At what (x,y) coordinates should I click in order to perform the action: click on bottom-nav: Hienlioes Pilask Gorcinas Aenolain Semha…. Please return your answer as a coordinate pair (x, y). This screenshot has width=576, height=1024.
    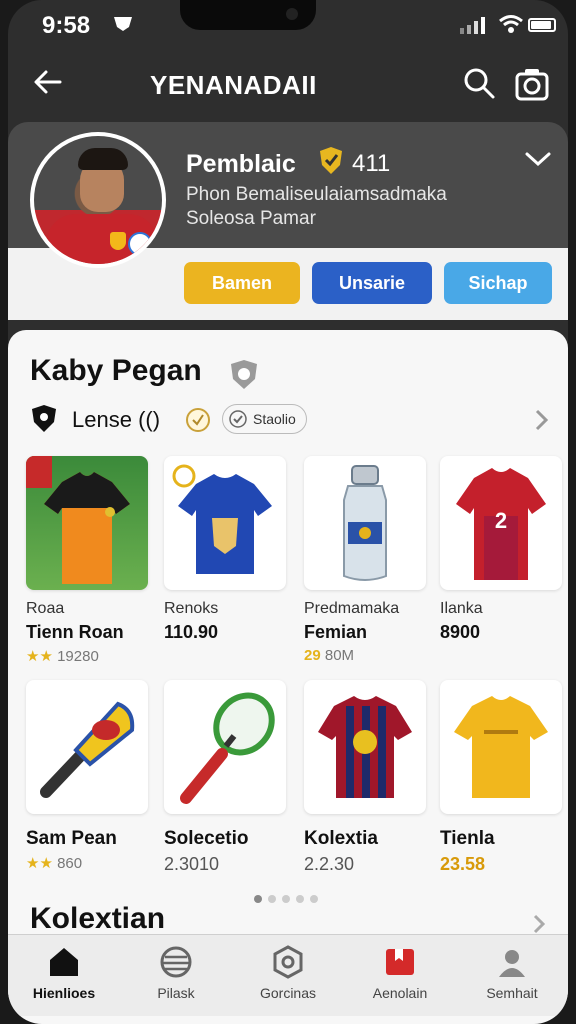
    Looking at the image, I should click on (288, 975).